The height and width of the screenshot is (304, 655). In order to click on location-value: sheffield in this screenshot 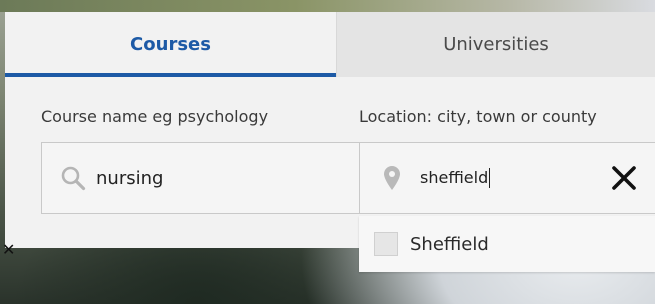, I will do `click(454, 177)`.